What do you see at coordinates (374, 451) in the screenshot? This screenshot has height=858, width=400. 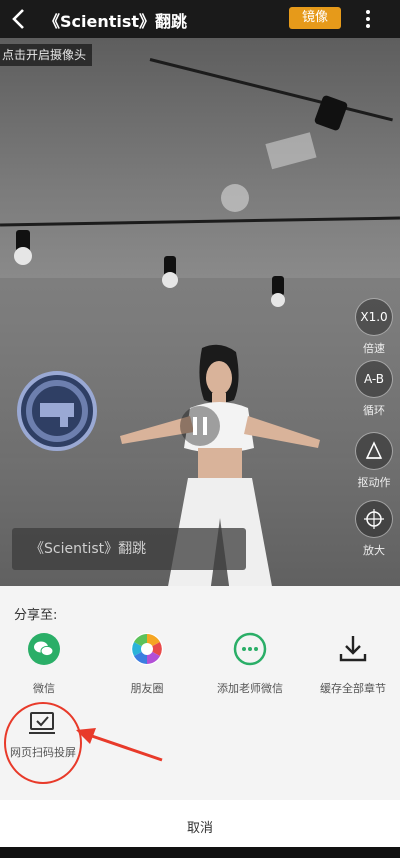 I see `cutout-icon` at bounding box center [374, 451].